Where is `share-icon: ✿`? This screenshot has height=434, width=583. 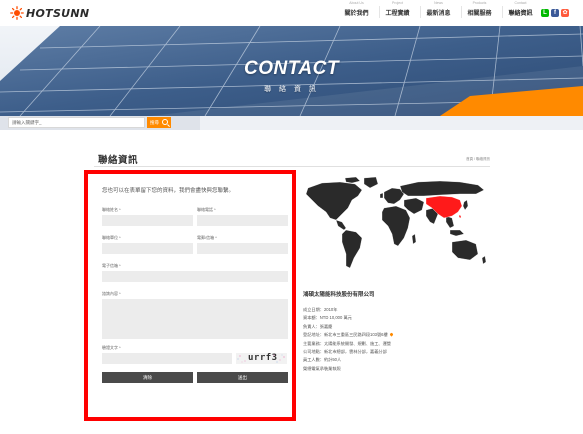
share-icon: ✿ is located at coordinates (565, 13).